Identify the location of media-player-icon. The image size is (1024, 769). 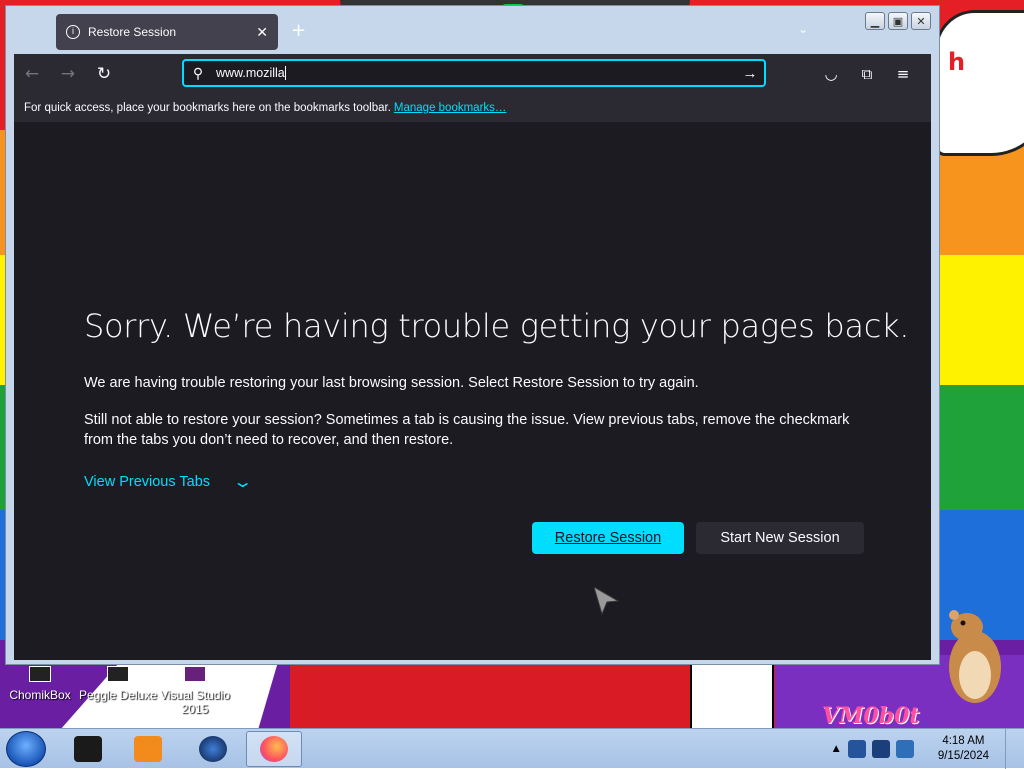
(148, 749).